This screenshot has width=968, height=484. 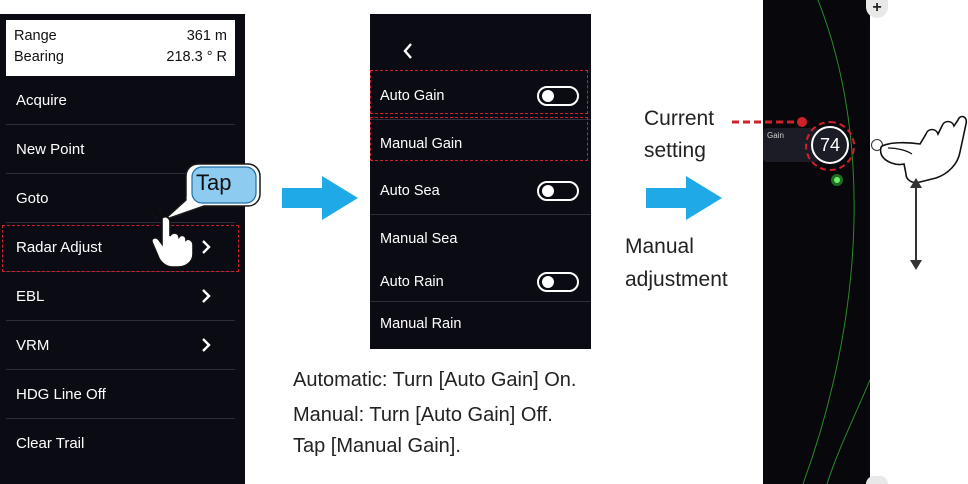 I want to click on radar-echo-arcs, so click(x=836, y=242).